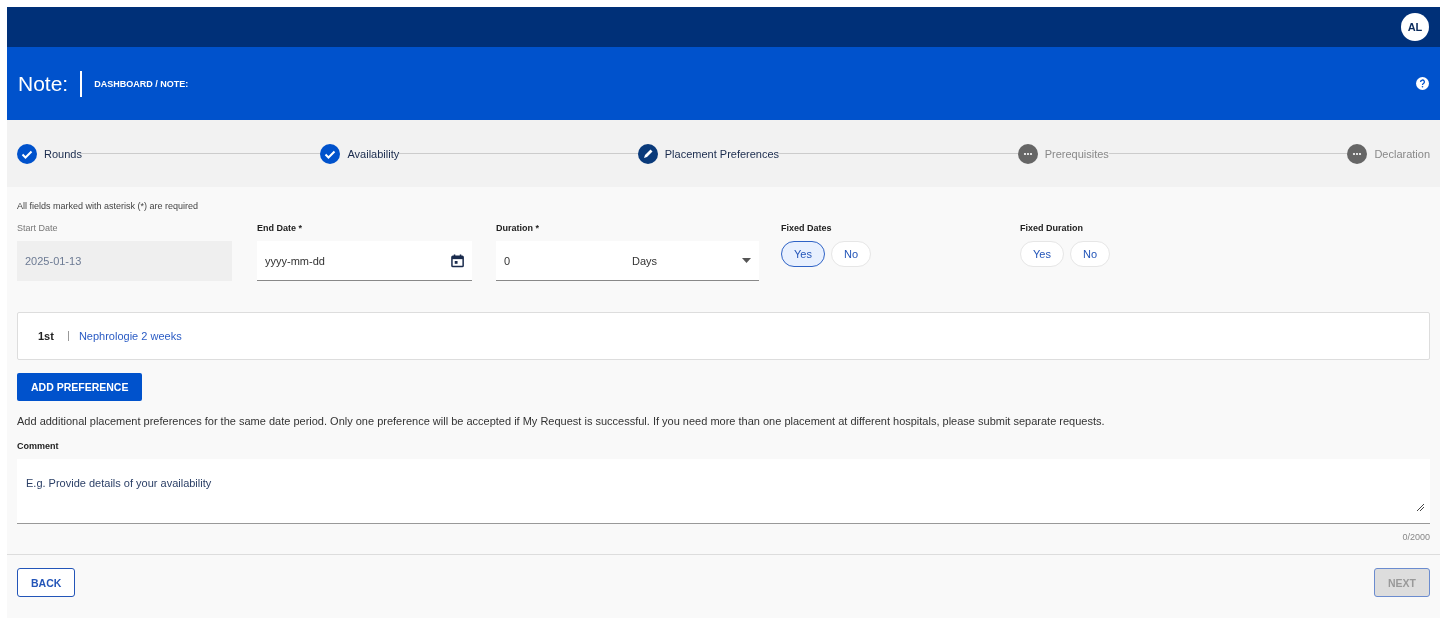 The height and width of the screenshot is (618, 1448). Describe the element at coordinates (38, 446) in the screenshot. I see `field-label: Comment` at that location.